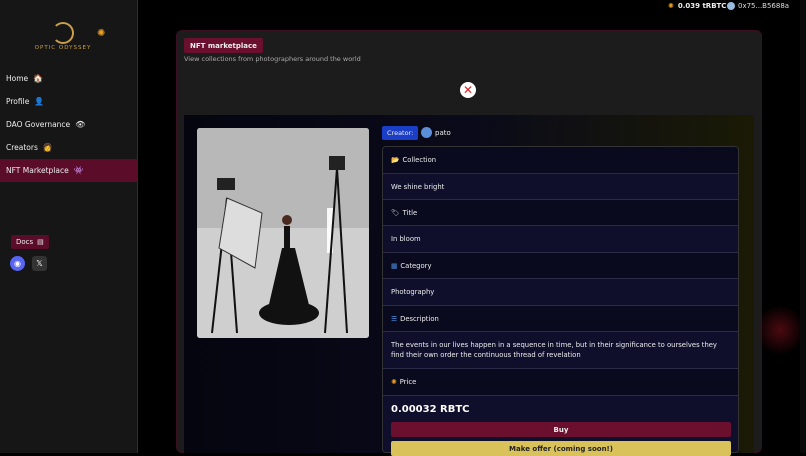 The image size is (806, 456). What do you see at coordinates (101, 33) in the screenshot?
I see `gear-icon: ✺` at bounding box center [101, 33].